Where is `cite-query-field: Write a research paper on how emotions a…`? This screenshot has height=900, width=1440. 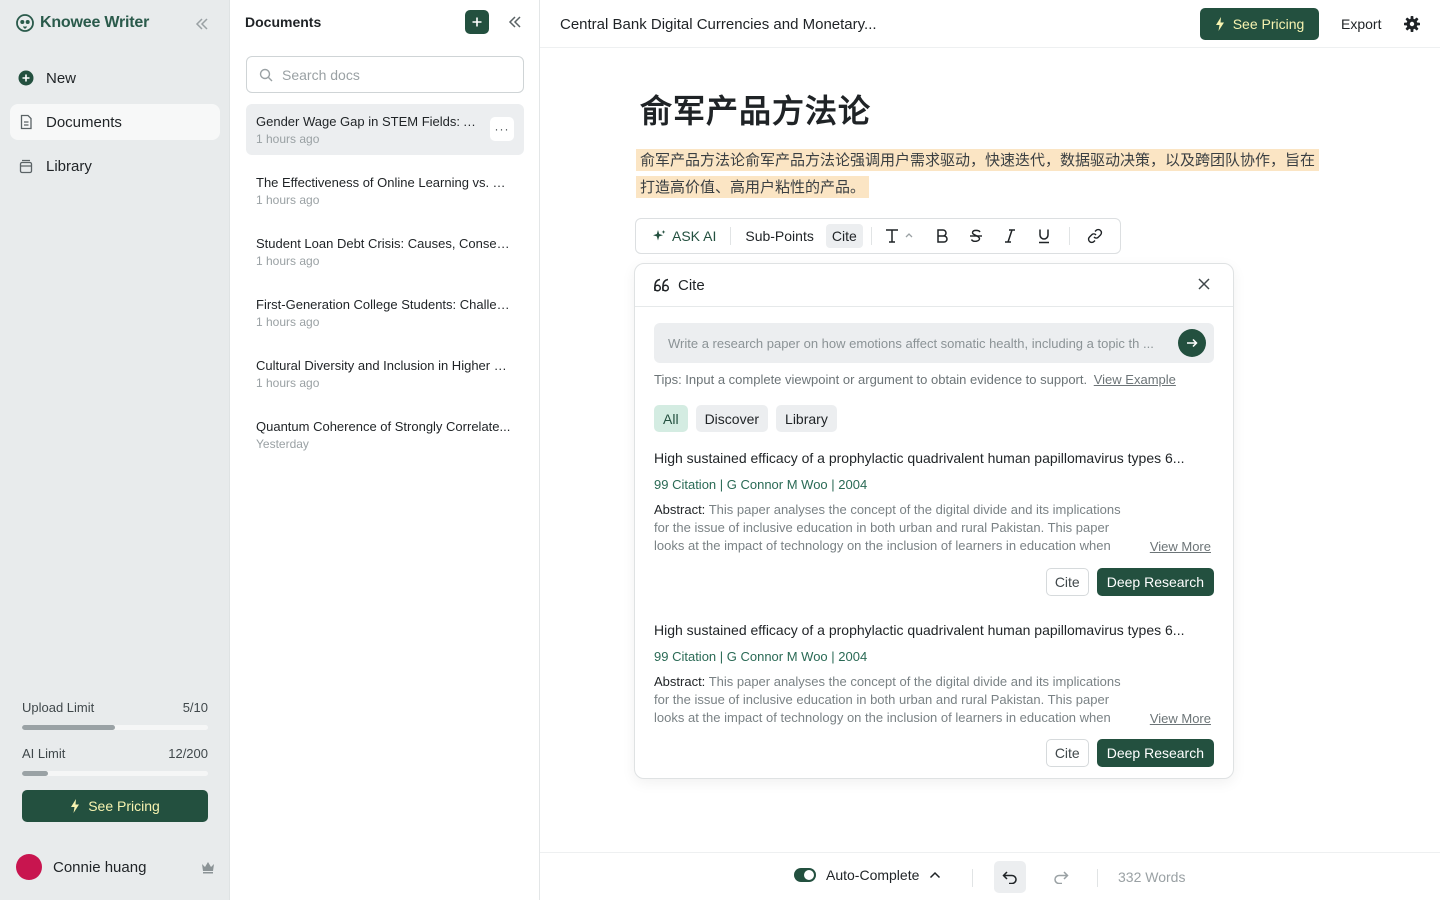
cite-query-field: Write a research paper on how emotions a… is located at coordinates (934, 343).